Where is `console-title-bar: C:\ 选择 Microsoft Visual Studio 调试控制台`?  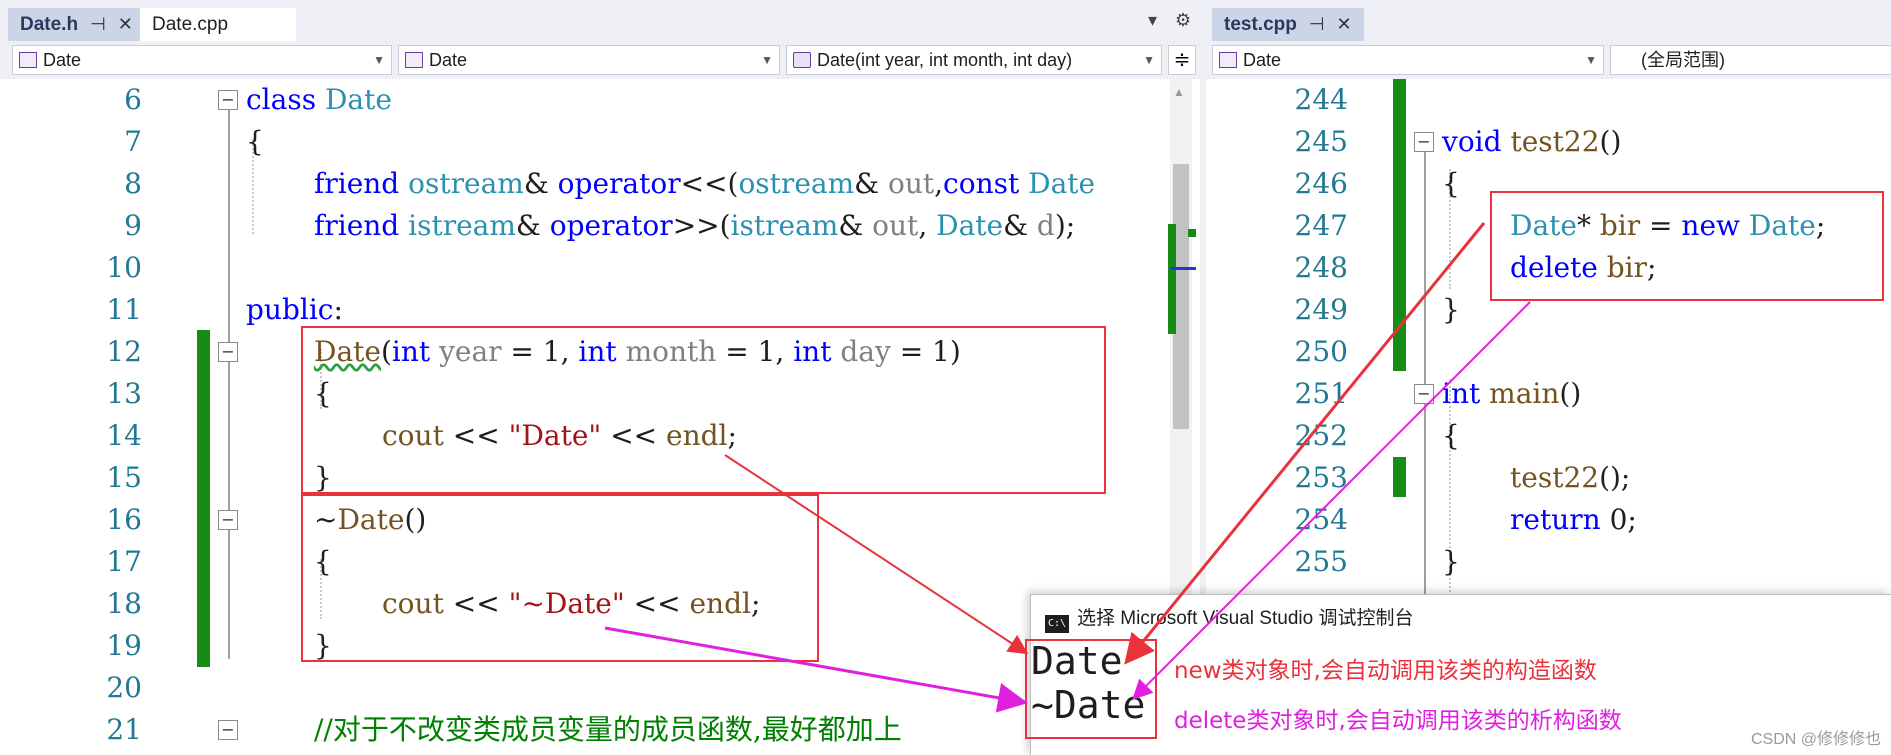 console-title-bar: C:\ 选择 Microsoft Visual Studio 调试控制台 is located at coordinates (1229, 618).